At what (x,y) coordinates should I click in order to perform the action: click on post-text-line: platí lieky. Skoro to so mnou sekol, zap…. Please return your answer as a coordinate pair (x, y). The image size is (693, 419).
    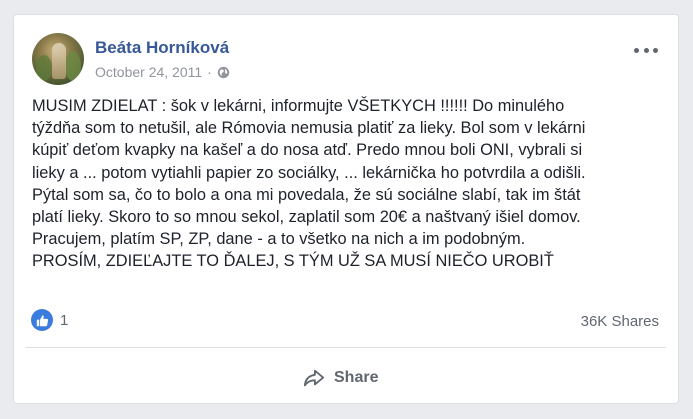
    Looking at the image, I should click on (306, 217).